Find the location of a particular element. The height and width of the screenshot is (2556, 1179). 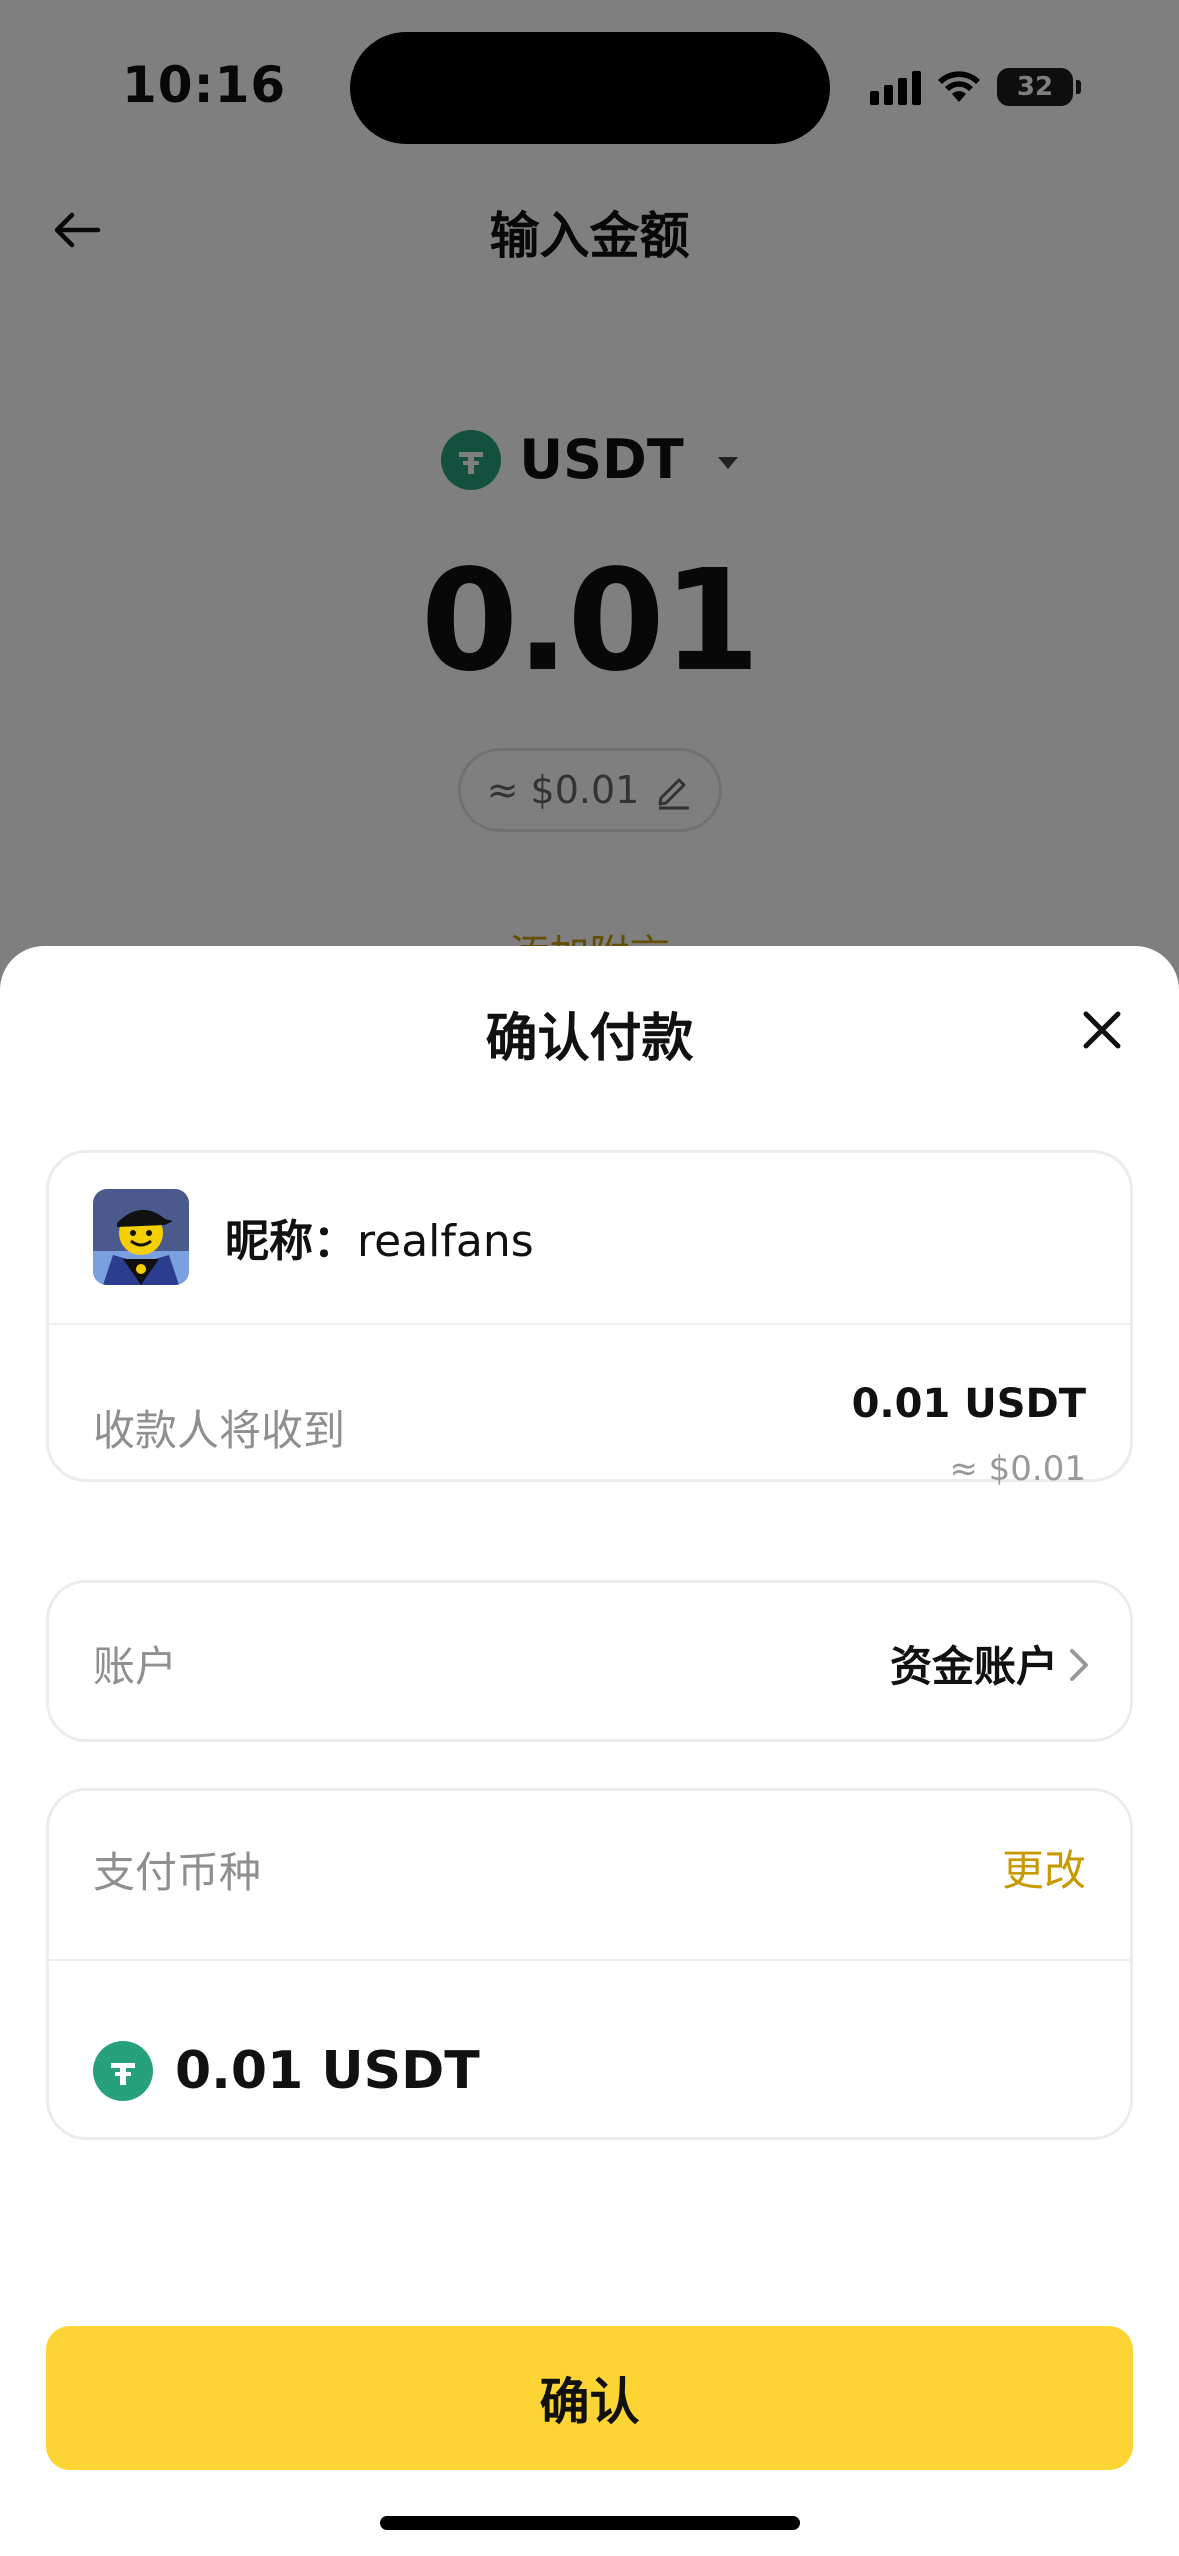

nickname-value: realfans is located at coordinates (445, 1241).